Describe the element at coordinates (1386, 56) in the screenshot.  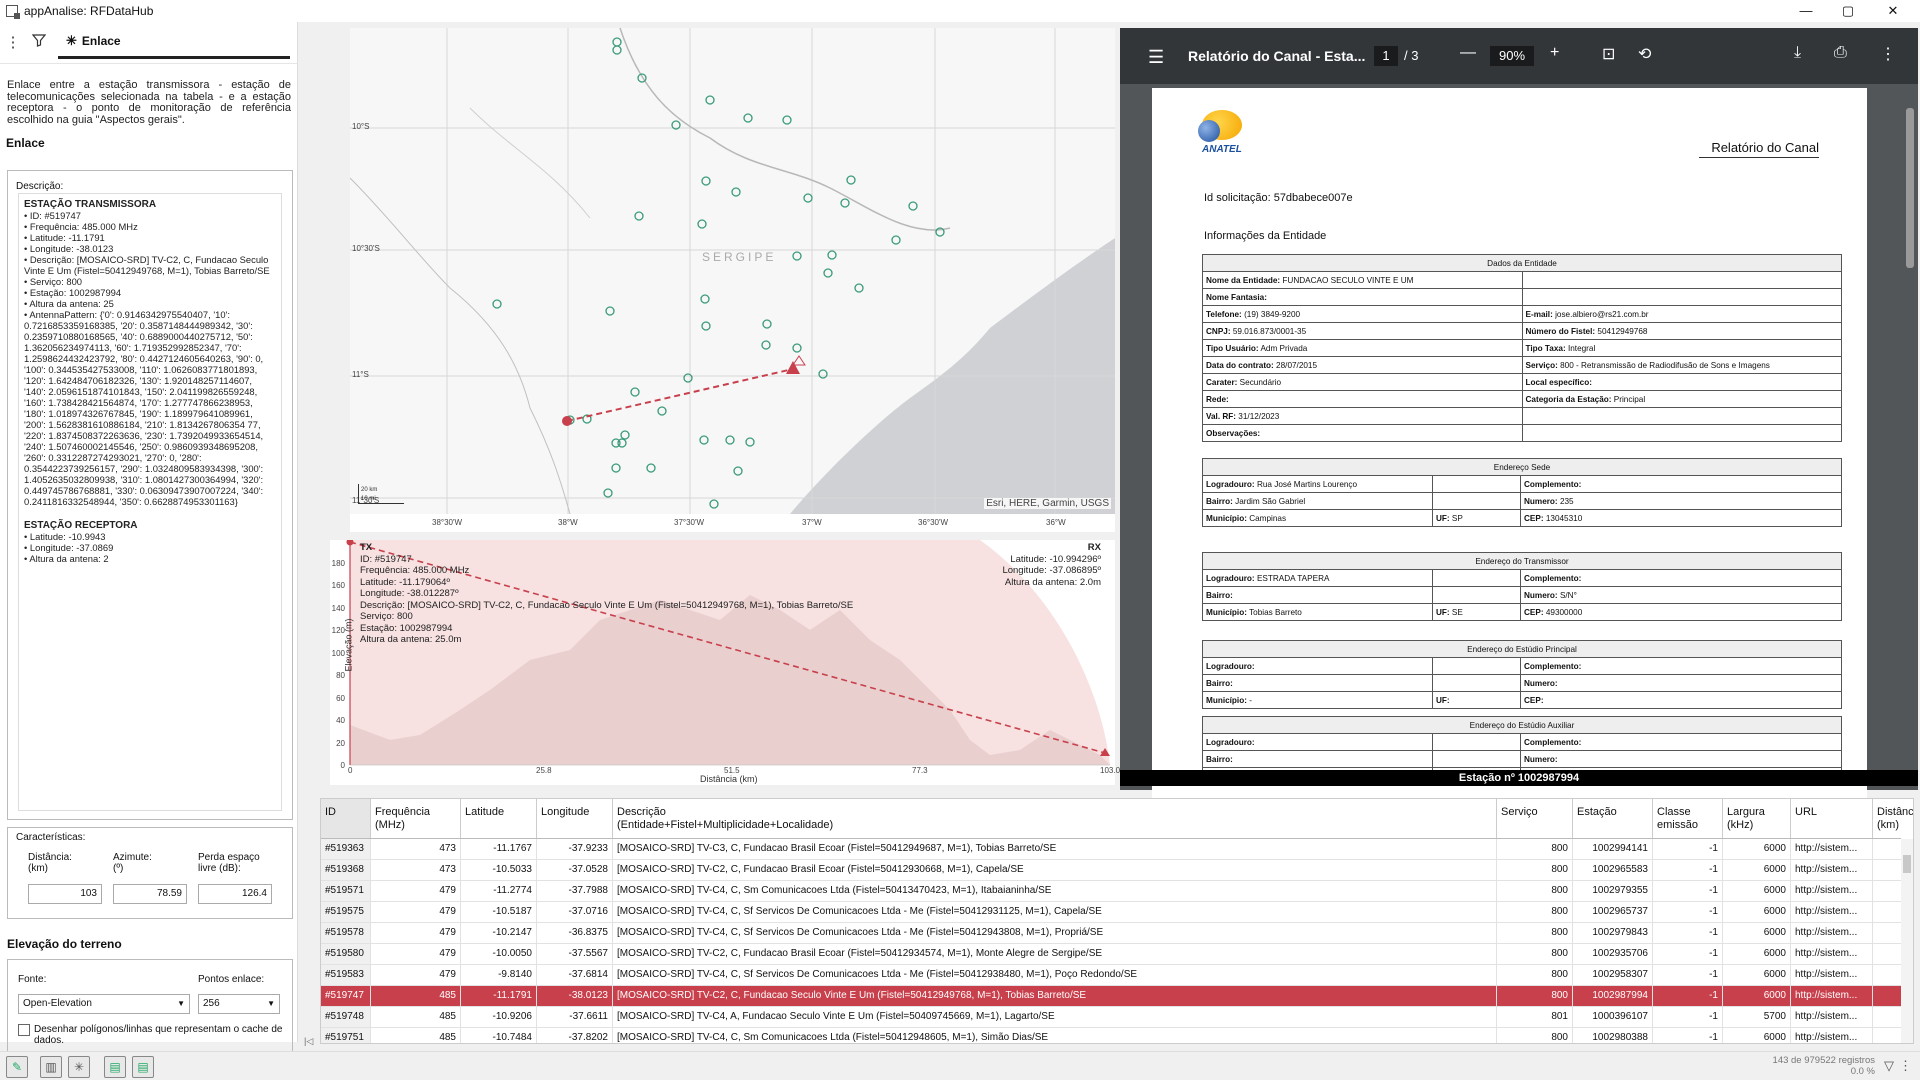
I see `page-input: 1` at that location.